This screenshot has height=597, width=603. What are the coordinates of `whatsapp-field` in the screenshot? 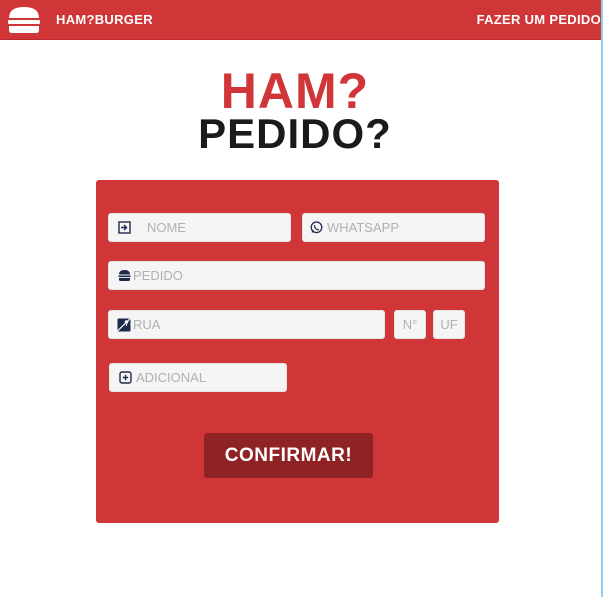 It's located at (393, 227).